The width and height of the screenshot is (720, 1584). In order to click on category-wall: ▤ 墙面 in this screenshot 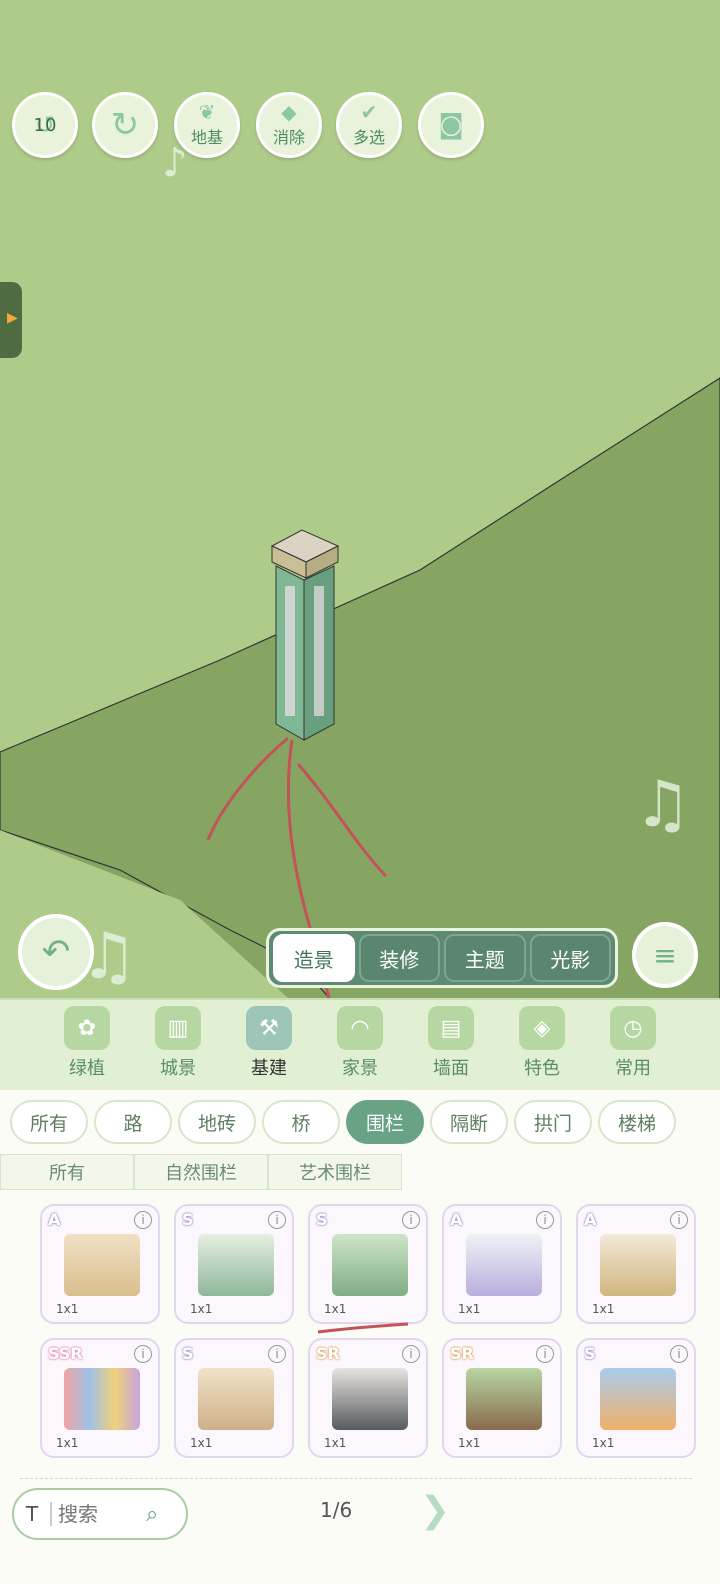, I will do `click(451, 1045)`.